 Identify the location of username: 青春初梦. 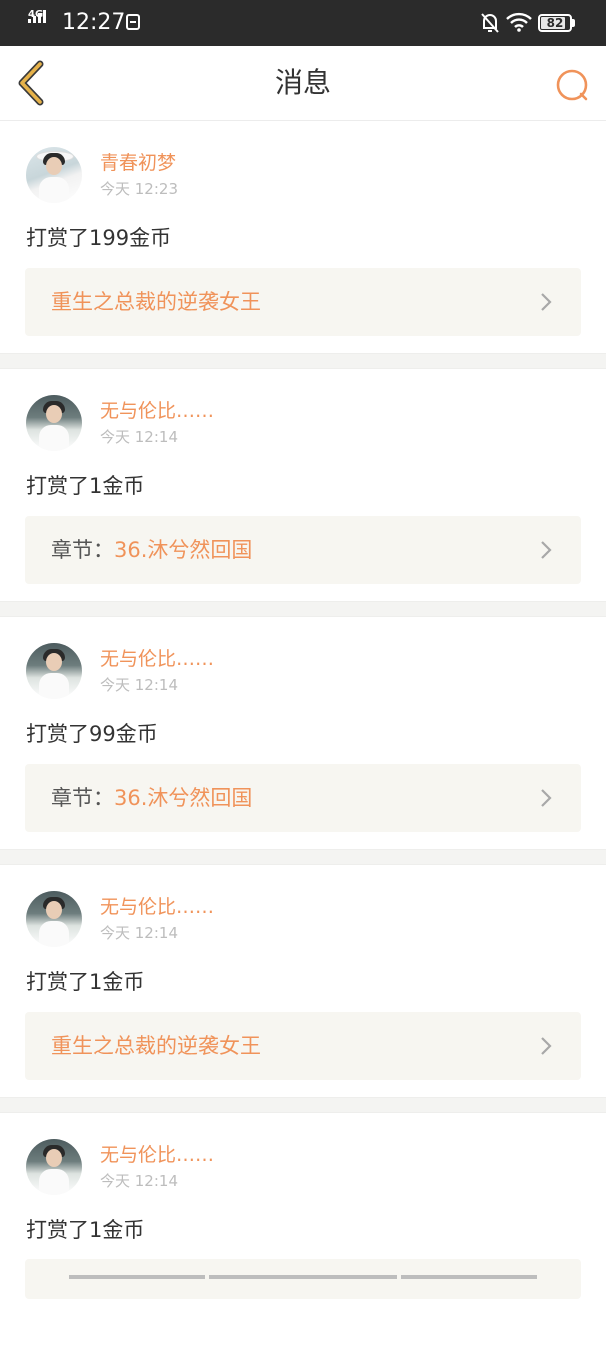
(138, 163).